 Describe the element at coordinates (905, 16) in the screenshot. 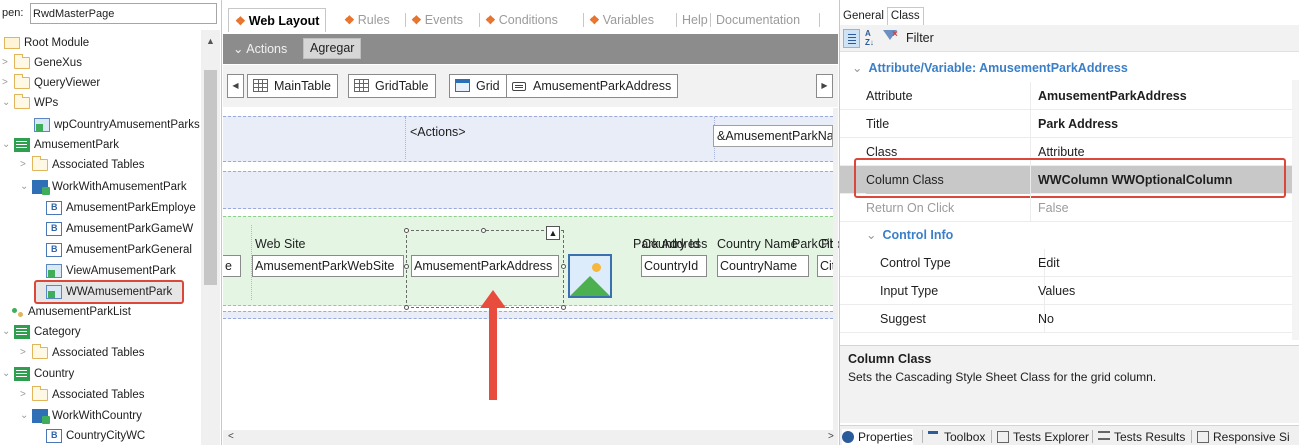

I see `tab-class: Class` at that location.